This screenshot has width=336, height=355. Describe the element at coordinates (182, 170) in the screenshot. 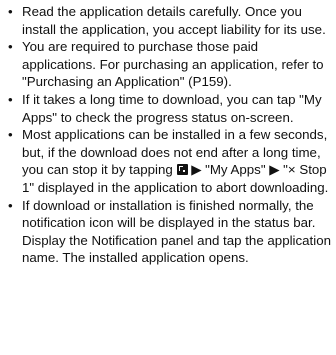

I see `menu-key-icon` at that location.